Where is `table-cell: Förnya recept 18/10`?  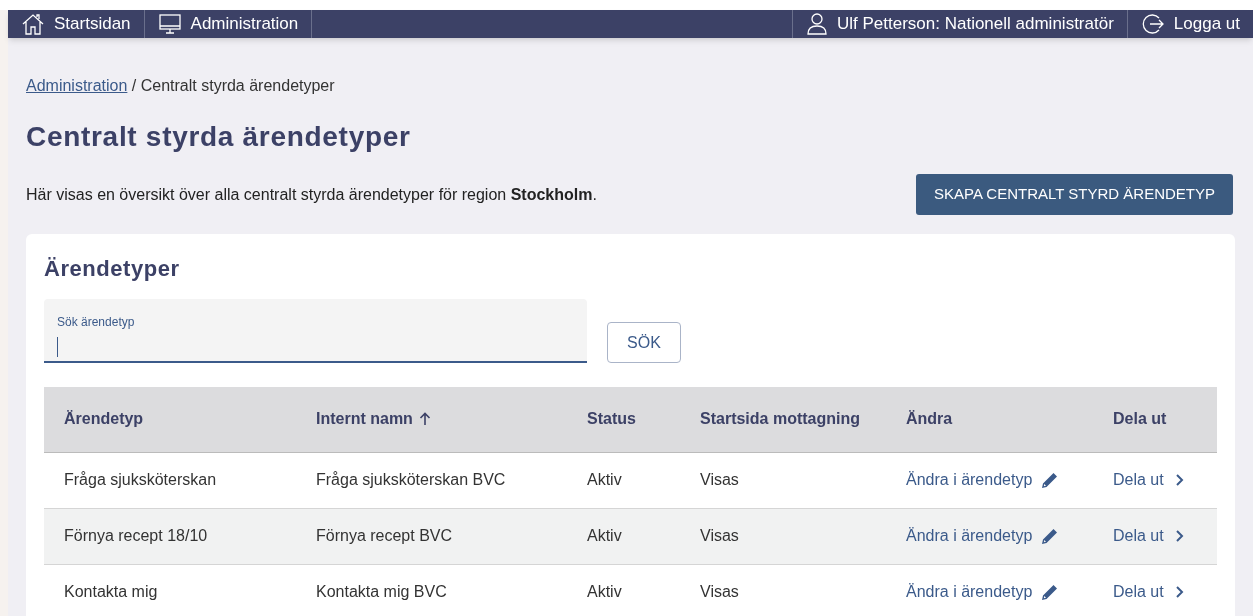
table-cell: Förnya recept 18/10 is located at coordinates (136, 535).